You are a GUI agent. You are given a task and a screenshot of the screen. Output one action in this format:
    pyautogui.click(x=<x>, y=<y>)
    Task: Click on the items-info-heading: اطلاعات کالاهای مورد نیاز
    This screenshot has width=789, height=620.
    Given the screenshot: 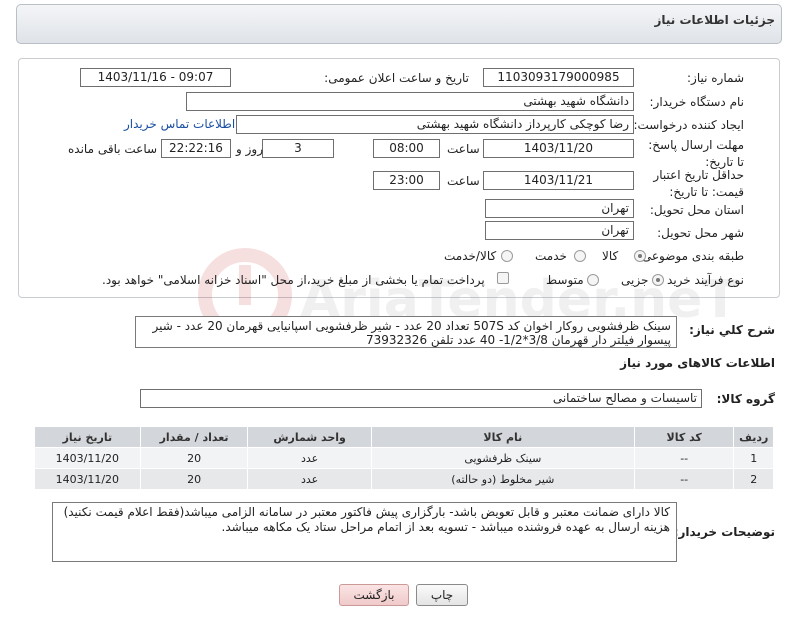 What is the action you would take?
    pyautogui.click(x=697, y=363)
    